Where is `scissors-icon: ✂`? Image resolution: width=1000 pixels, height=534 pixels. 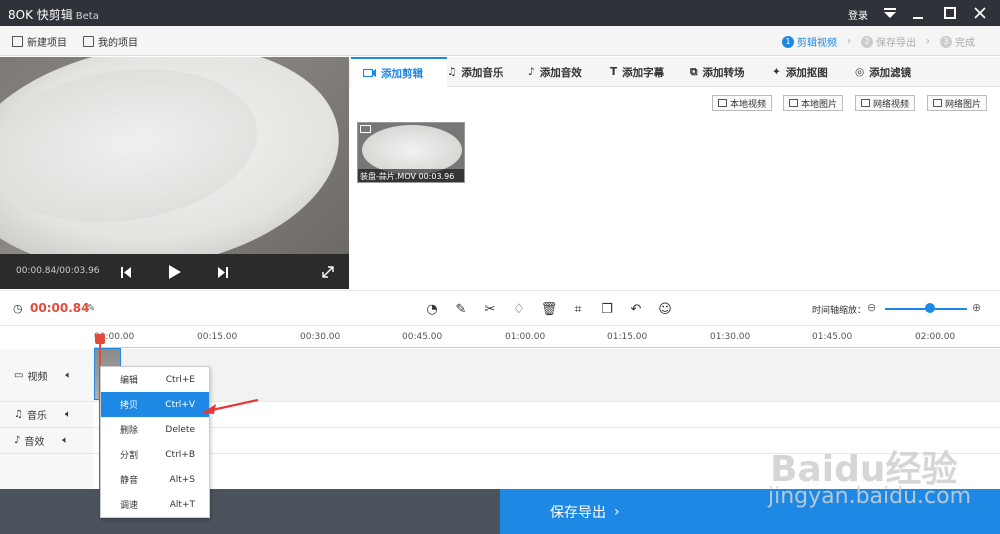 scissors-icon: ✂ is located at coordinates (490, 309).